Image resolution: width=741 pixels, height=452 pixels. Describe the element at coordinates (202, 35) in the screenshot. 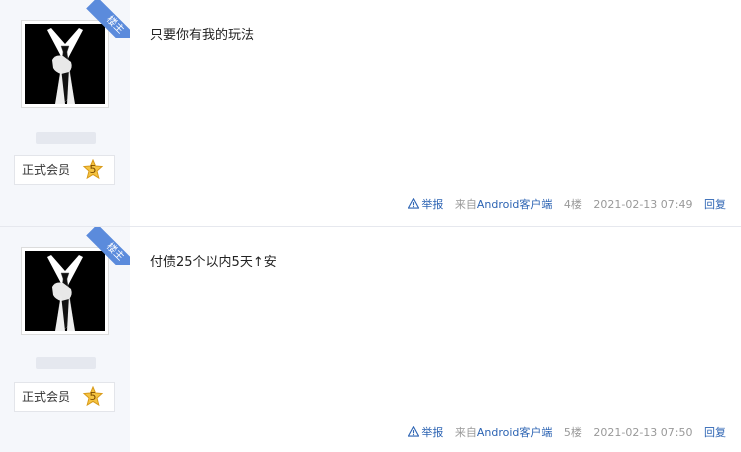

I see `post-text: 只要你有我的玩法` at that location.